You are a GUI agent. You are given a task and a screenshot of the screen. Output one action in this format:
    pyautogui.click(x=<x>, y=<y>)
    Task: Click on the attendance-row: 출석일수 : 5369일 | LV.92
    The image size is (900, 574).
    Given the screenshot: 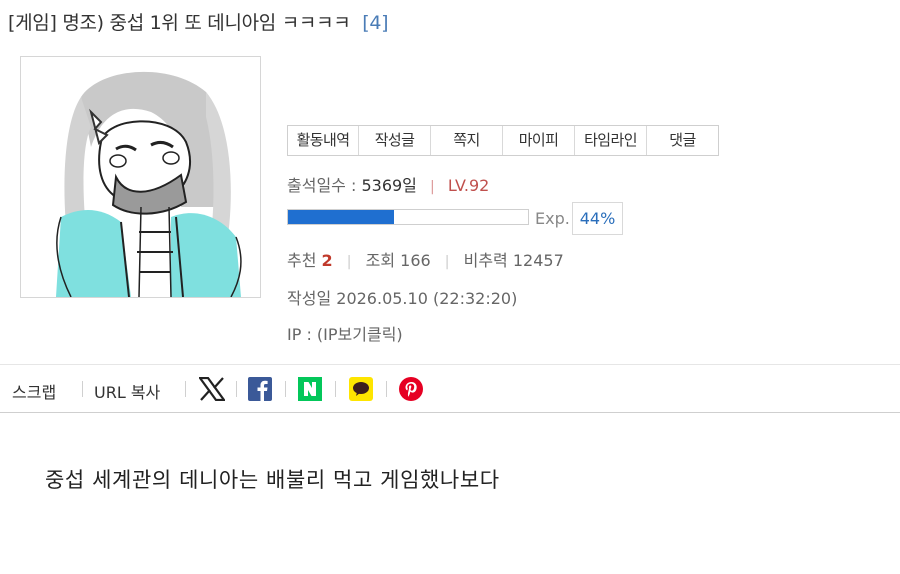 What is the action you would take?
    pyautogui.click(x=388, y=184)
    